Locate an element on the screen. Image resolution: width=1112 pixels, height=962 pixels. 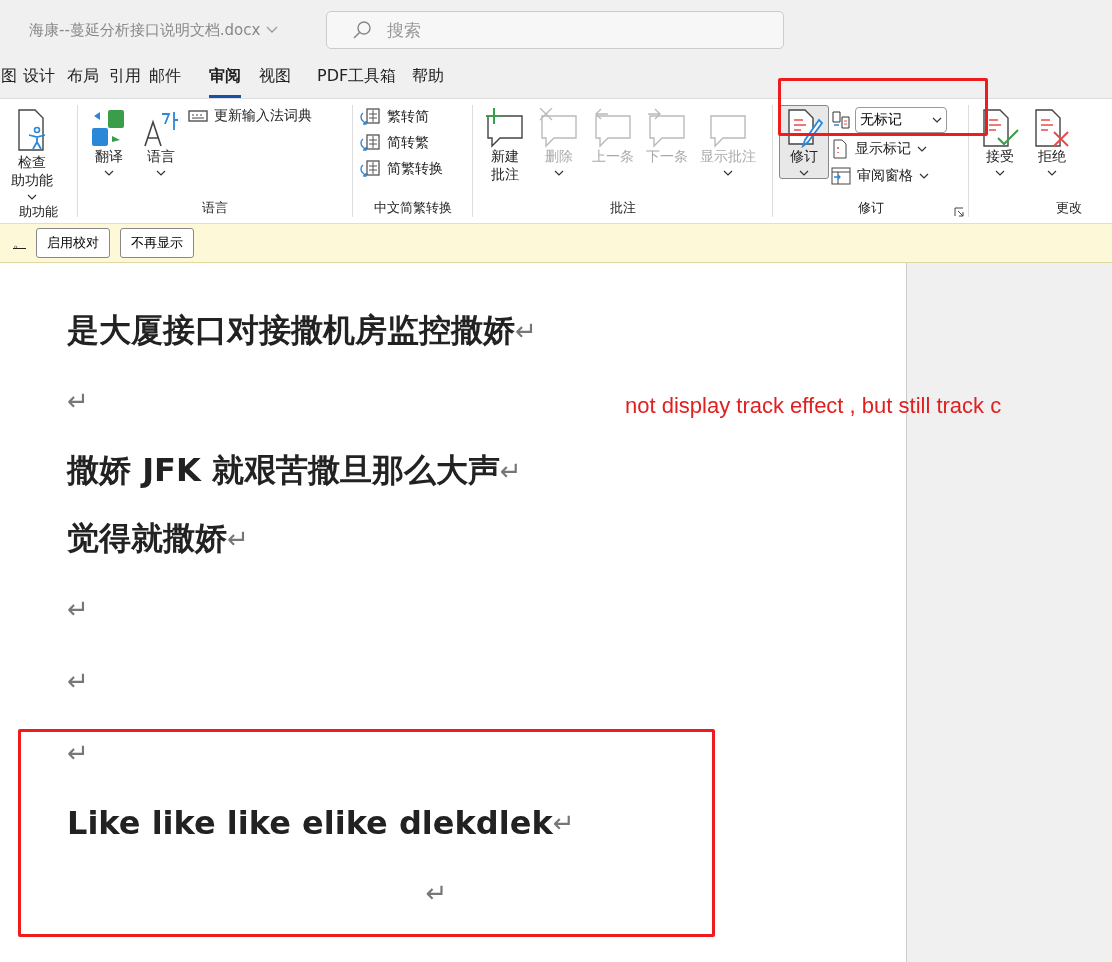
caret-icon is located at coordinates (937, 120).